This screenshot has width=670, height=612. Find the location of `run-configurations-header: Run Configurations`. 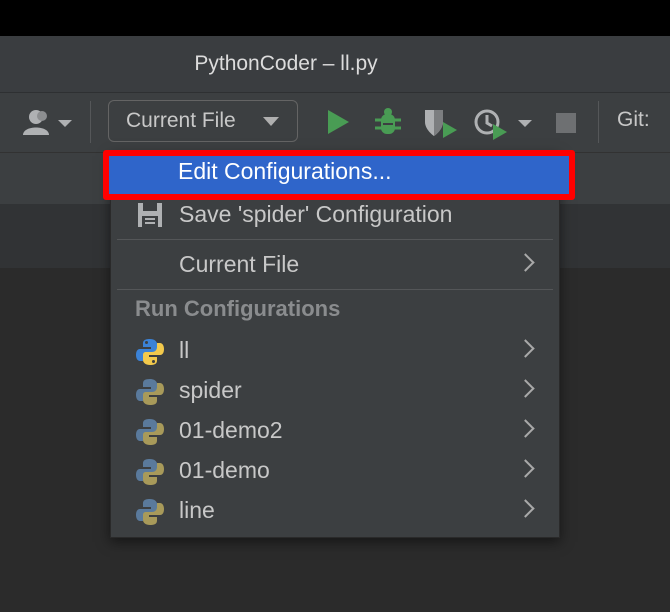

run-configurations-header: Run Configurations is located at coordinates (238, 308).